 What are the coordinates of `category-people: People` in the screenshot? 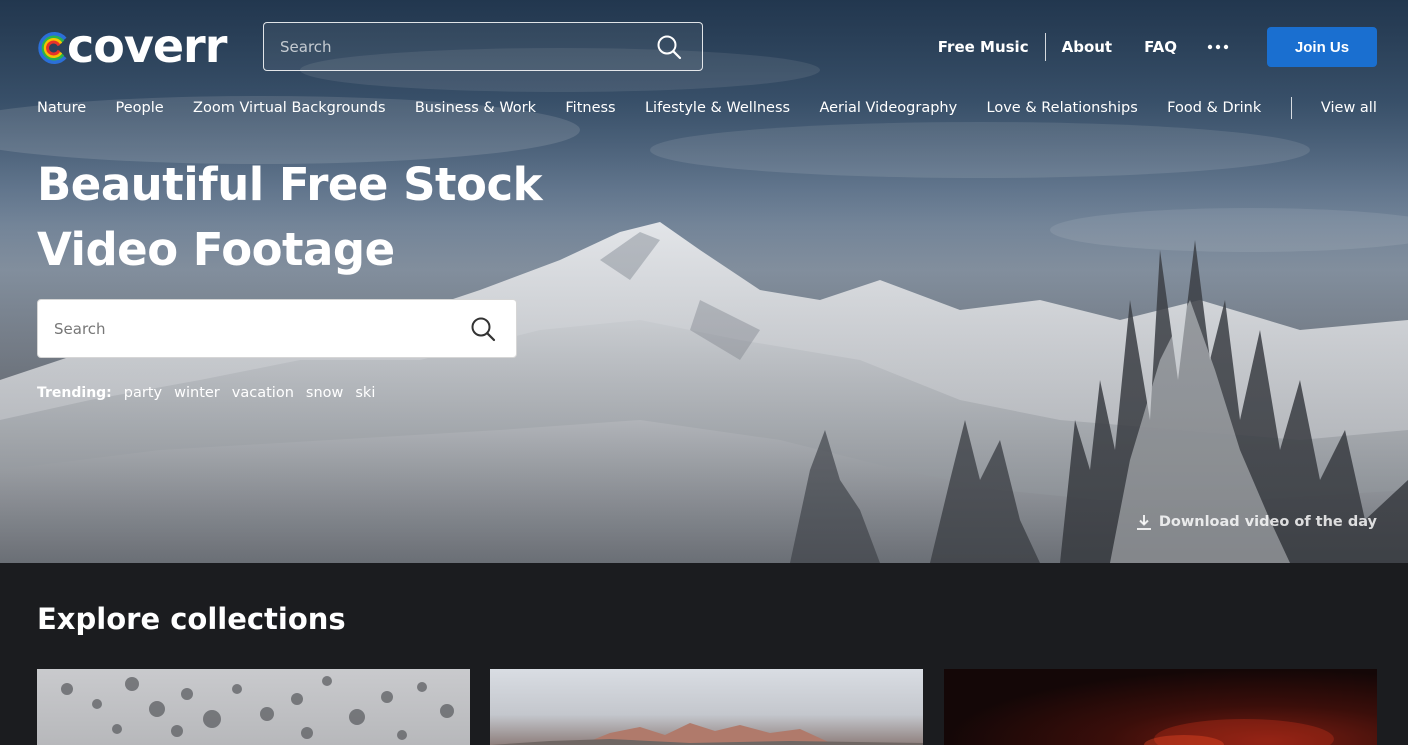 It's located at (140, 108).